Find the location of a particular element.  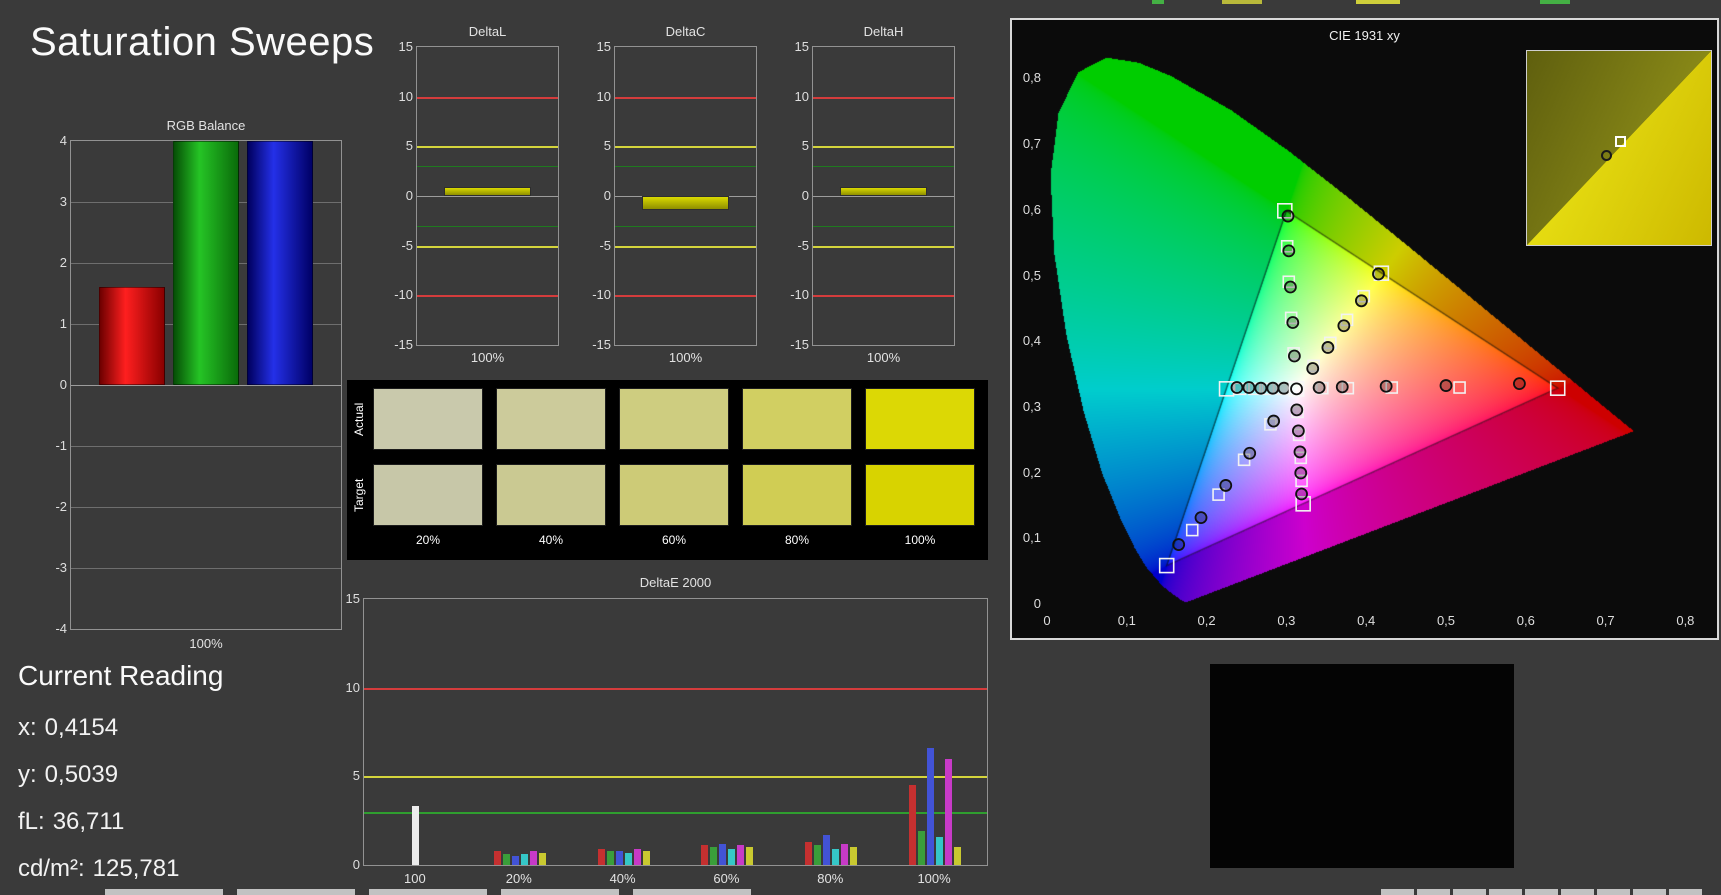

cie-ytick-label: 0 is located at coordinates (1037, 603).